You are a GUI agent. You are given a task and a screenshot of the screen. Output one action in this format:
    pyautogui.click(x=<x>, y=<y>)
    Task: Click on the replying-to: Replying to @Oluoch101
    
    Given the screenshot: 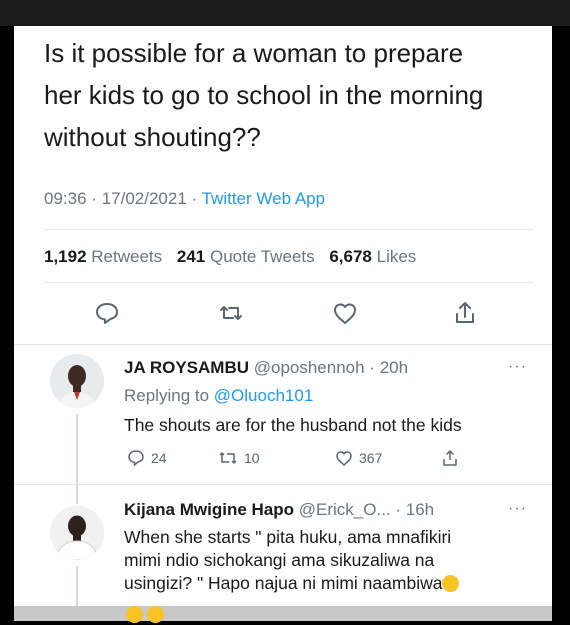 What is the action you would take?
    pyautogui.click(x=218, y=396)
    